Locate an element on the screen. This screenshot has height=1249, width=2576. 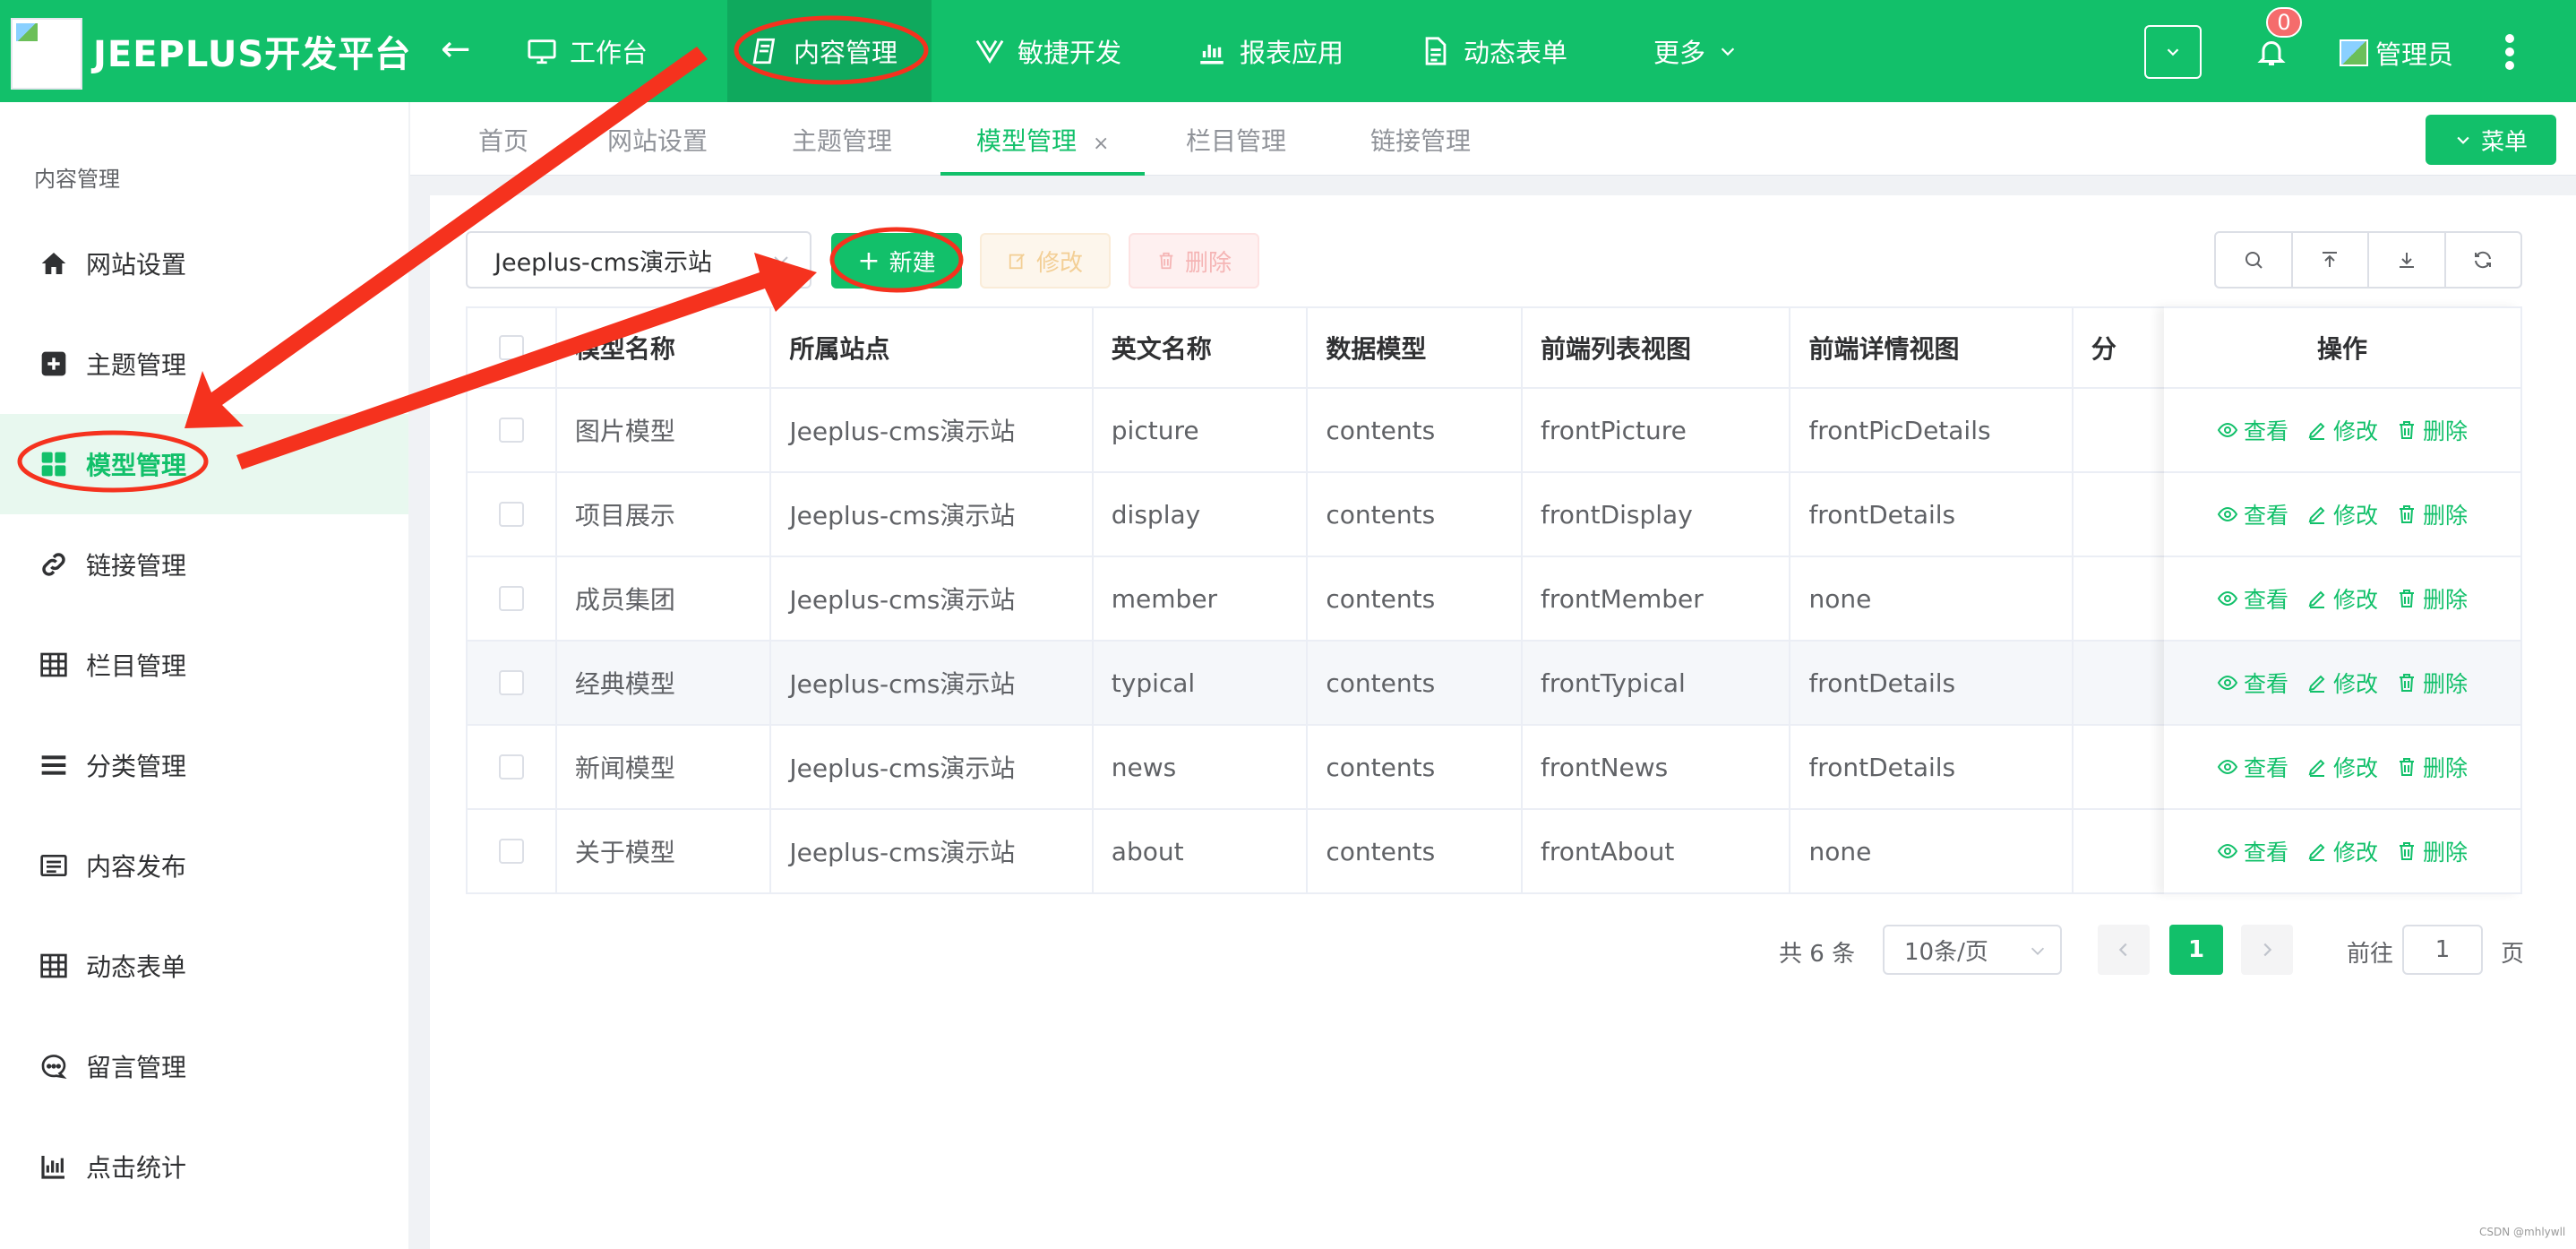
nav-content-management: 内容管理 is located at coordinates (829, 51).